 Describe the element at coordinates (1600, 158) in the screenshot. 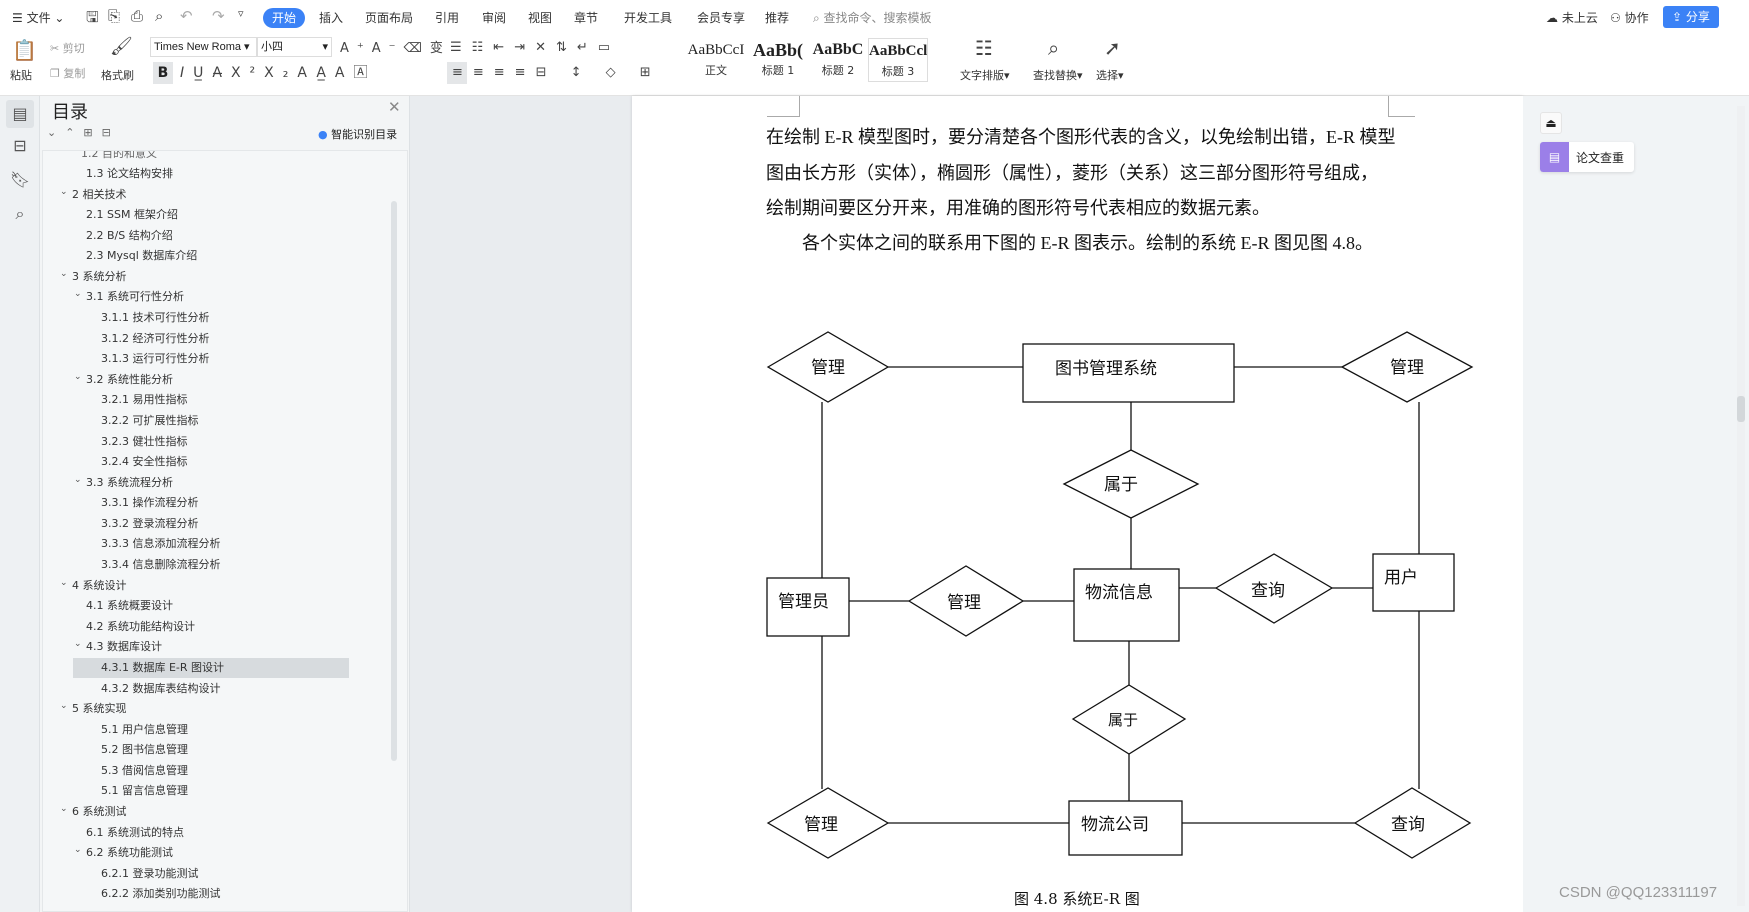

I see `plagiarism-check-label: 论文查重` at that location.